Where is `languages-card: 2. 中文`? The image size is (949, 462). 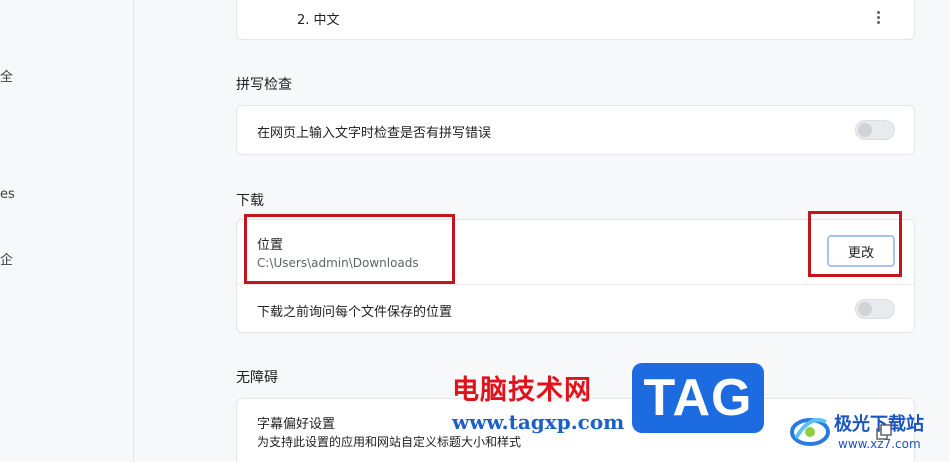 languages-card: 2. 中文 is located at coordinates (575, 20).